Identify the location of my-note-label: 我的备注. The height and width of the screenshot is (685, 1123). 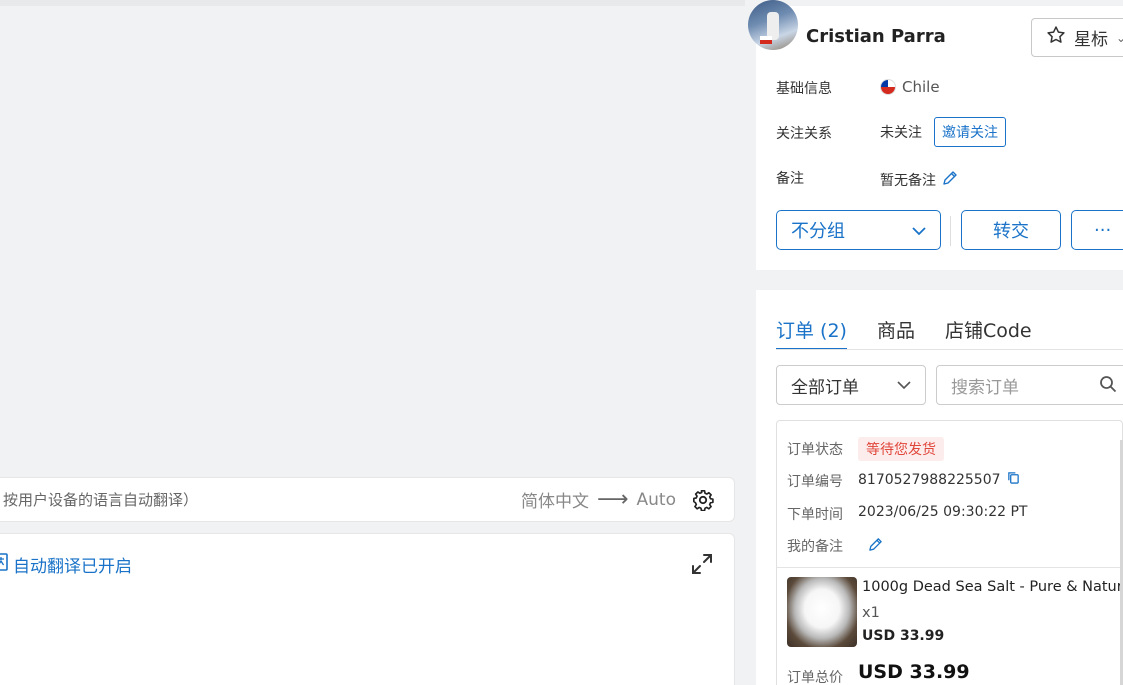
(815, 547).